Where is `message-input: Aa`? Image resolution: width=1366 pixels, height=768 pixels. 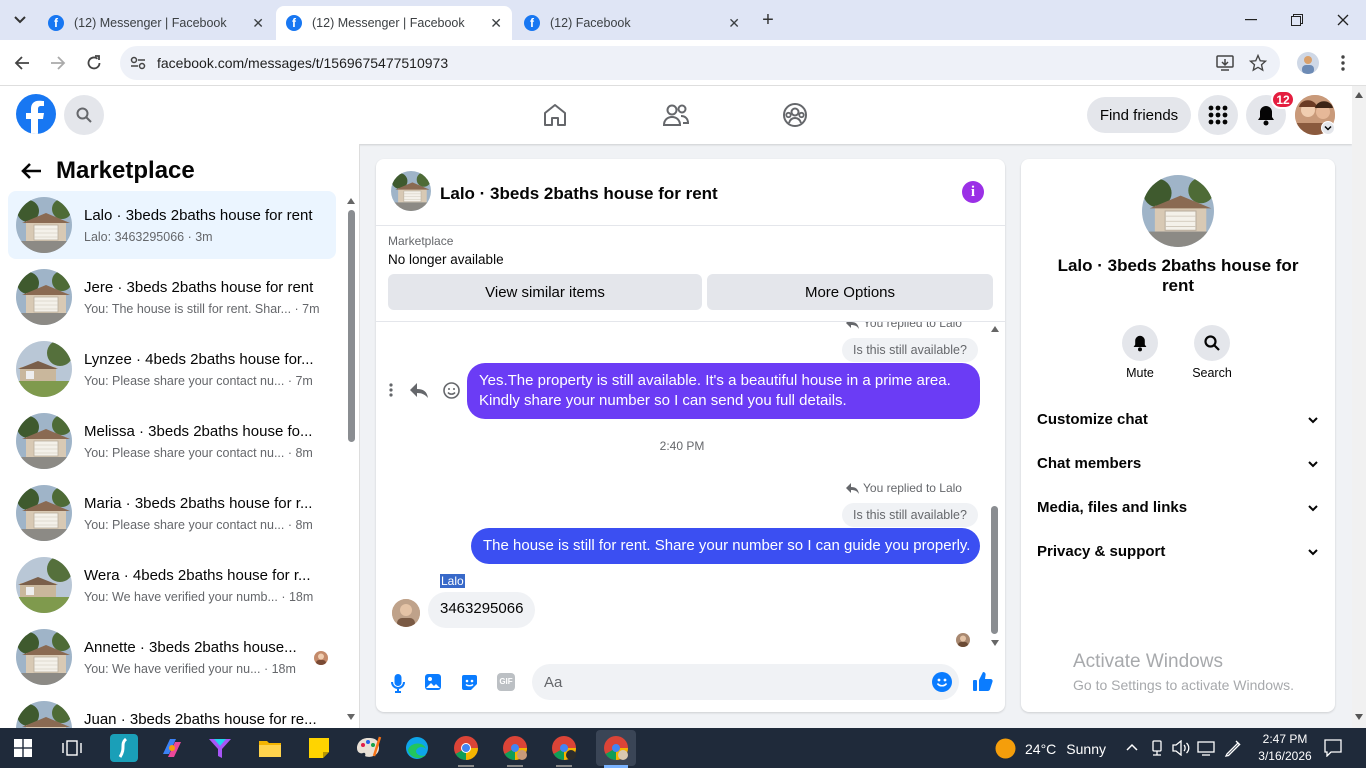
message-input: Aa is located at coordinates (745, 682).